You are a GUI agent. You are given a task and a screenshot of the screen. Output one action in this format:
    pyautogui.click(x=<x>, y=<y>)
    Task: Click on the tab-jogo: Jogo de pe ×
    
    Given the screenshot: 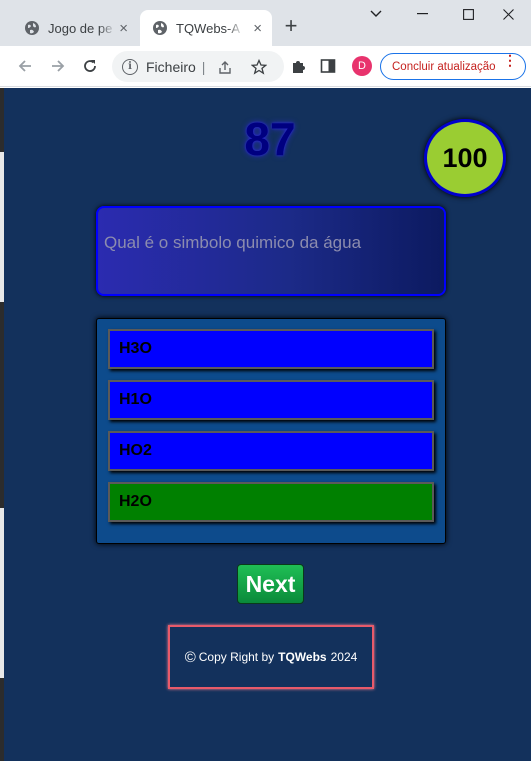 What is the action you would take?
    pyautogui.click(x=75, y=28)
    